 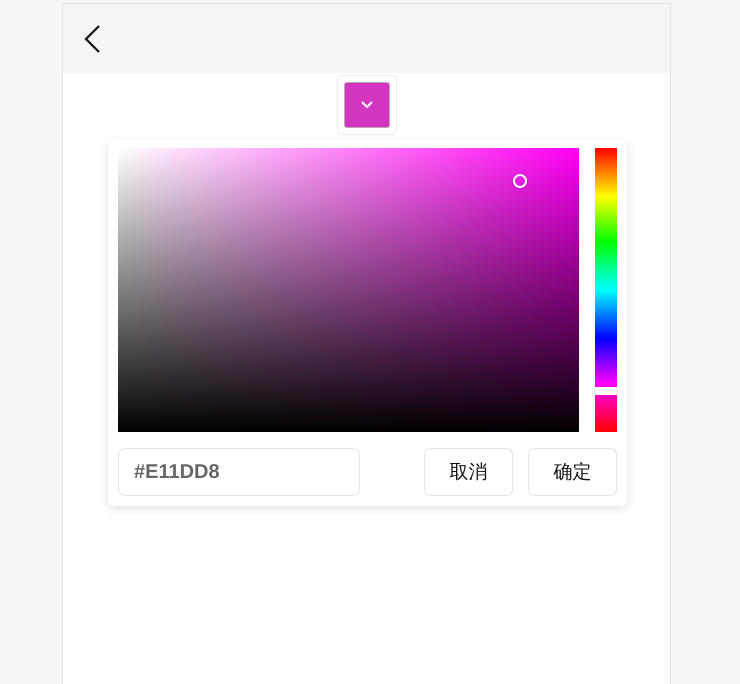 I want to click on color-cursor-handle, so click(x=519, y=181).